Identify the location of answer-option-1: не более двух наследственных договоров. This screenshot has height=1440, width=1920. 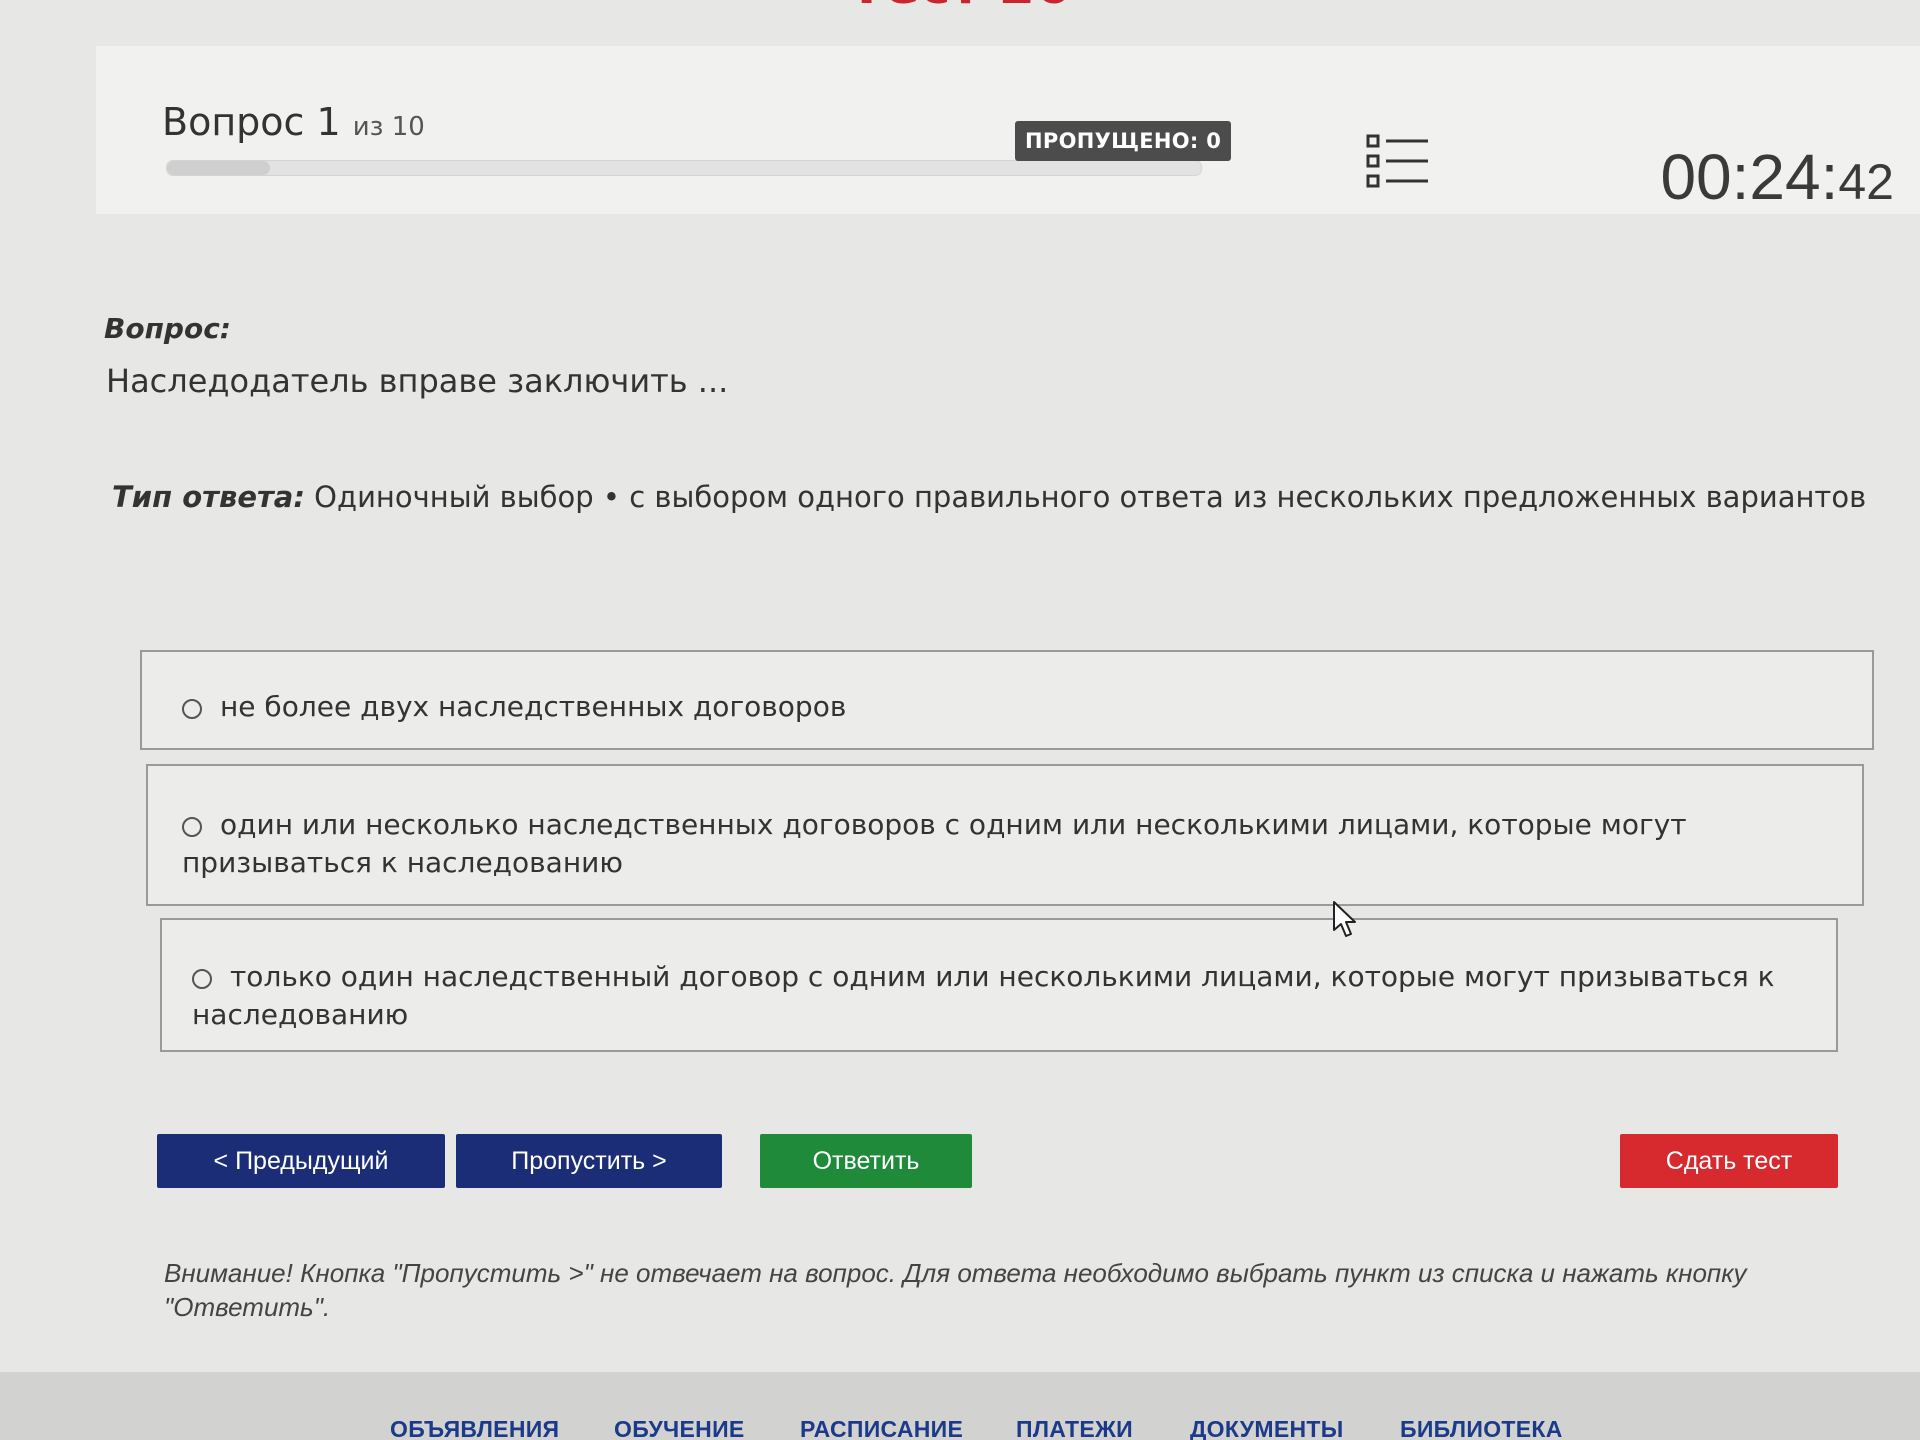
(1007, 700).